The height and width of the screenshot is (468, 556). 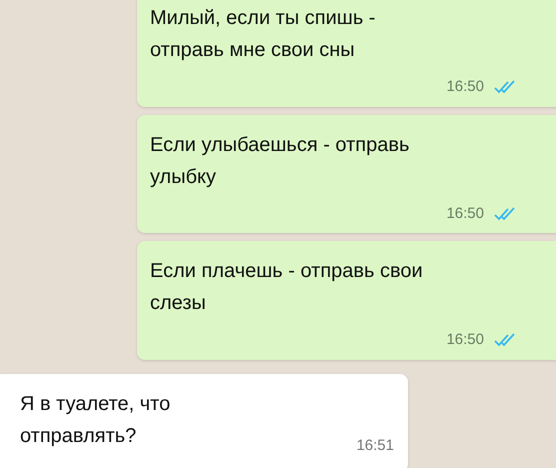 What do you see at coordinates (280, 161) in the screenshot?
I see `message-text: Если улыбаешься - отправь улыбку` at bounding box center [280, 161].